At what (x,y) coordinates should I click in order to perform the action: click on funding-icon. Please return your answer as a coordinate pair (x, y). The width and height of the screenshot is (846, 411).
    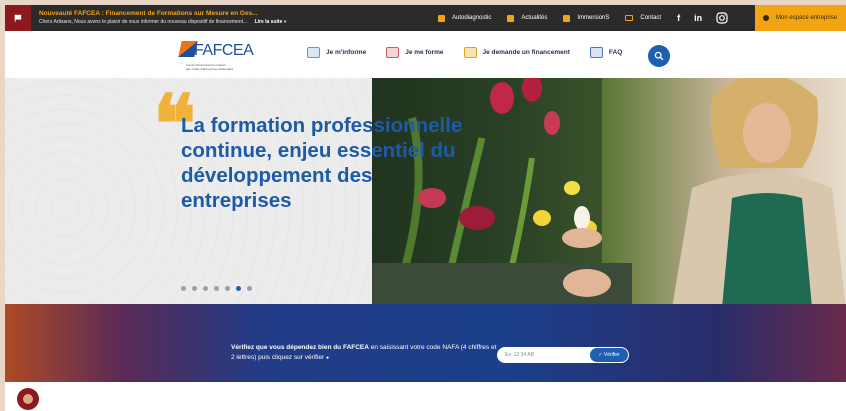
    Looking at the image, I should click on (470, 52).